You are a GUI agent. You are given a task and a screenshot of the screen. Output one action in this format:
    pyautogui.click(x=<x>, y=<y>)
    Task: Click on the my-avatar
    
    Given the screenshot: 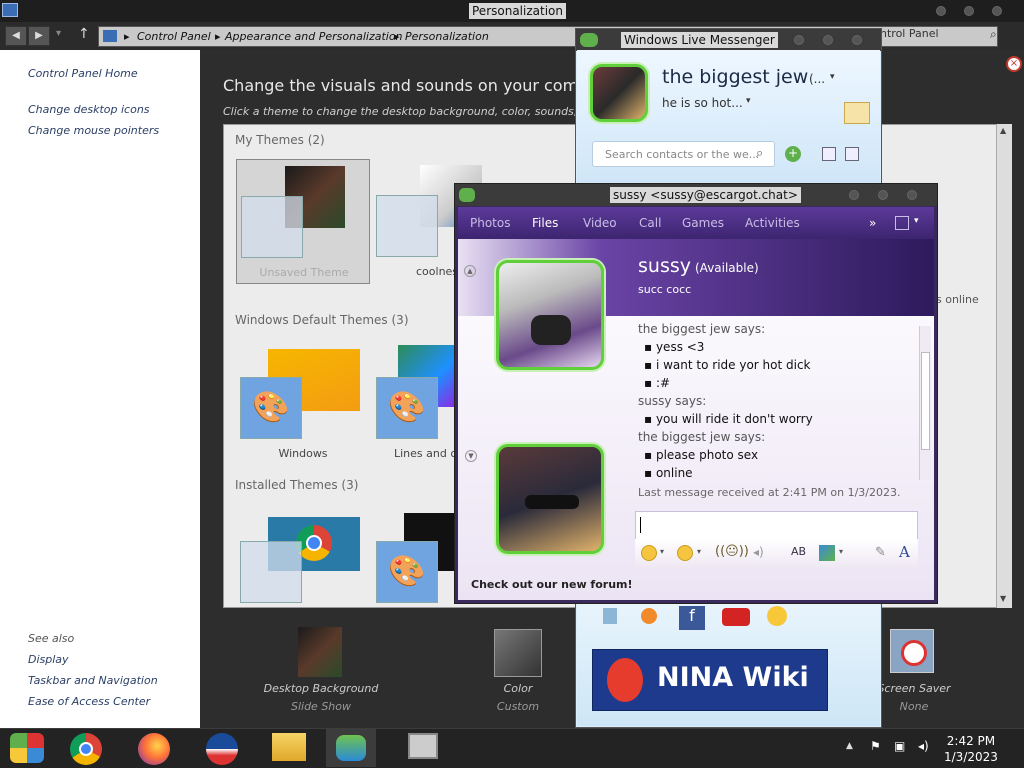 What is the action you would take?
    pyautogui.click(x=619, y=93)
    